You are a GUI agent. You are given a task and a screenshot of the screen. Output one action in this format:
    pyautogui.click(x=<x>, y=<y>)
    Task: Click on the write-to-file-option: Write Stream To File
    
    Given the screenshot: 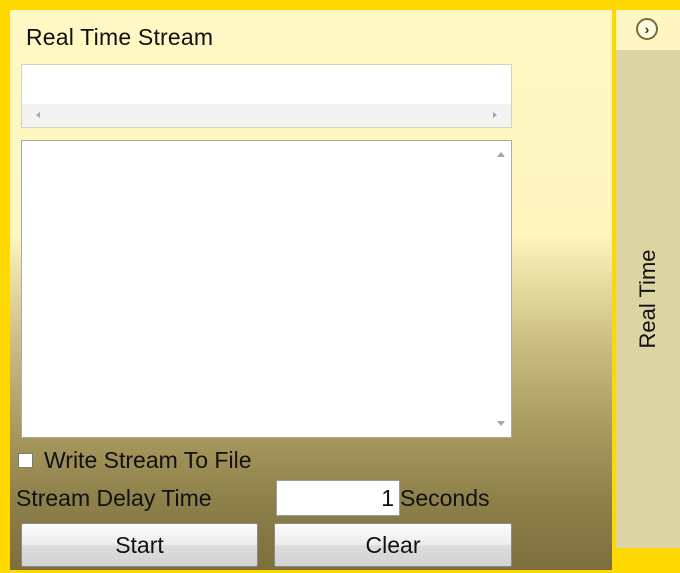 What is the action you would take?
    pyautogui.click(x=134, y=460)
    